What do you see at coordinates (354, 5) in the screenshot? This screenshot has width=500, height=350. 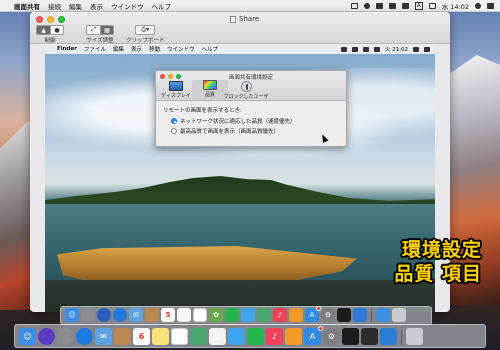 I see `screen-sharing-status-icon` at bounding box center [354, 5].